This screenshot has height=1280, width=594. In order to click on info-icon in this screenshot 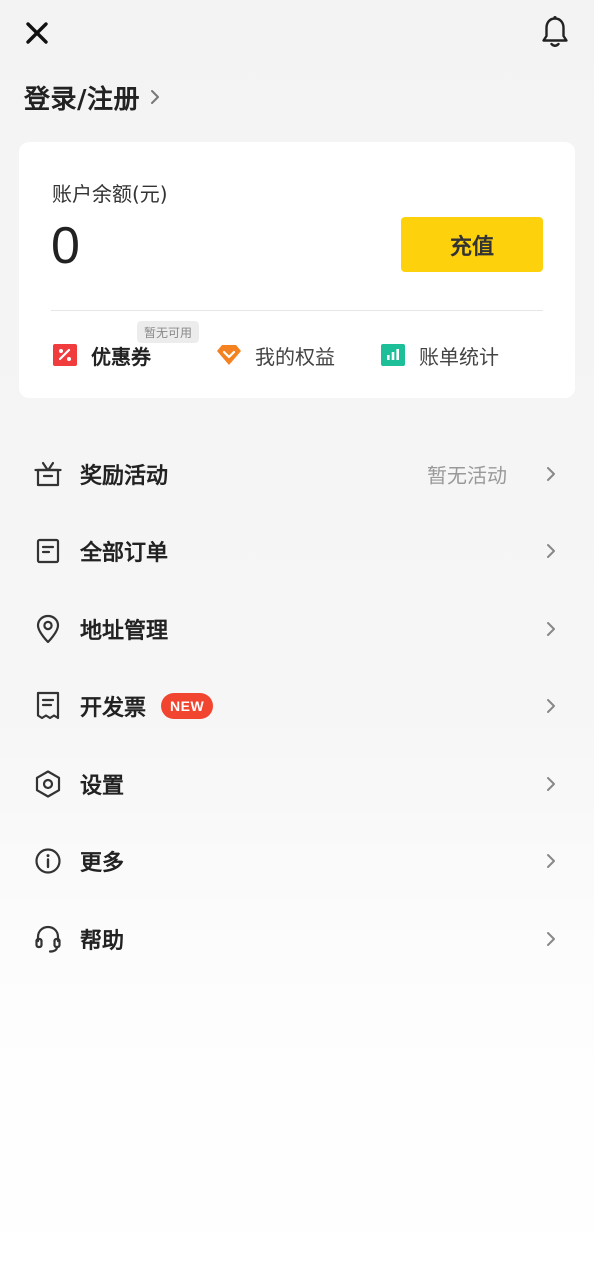, I will do `click(48, 861)`.